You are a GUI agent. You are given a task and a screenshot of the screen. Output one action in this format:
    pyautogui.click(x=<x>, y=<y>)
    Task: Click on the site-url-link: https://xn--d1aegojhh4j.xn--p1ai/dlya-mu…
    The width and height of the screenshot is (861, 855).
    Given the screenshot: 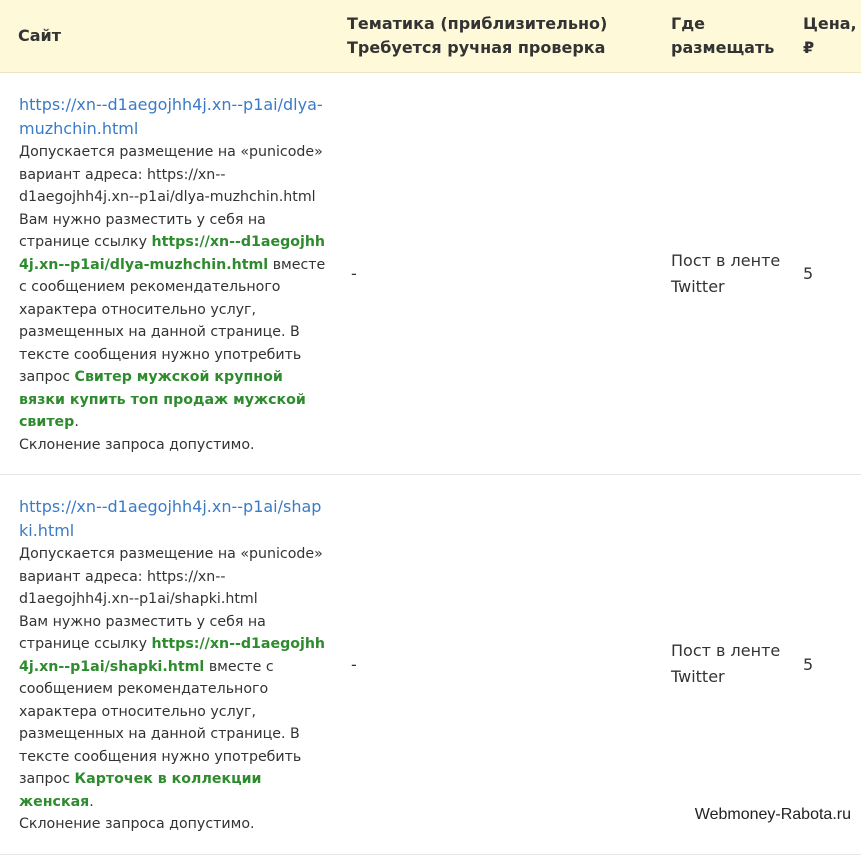 What is the action you would take?
    pyautogui.click(x=174, y=117)
    